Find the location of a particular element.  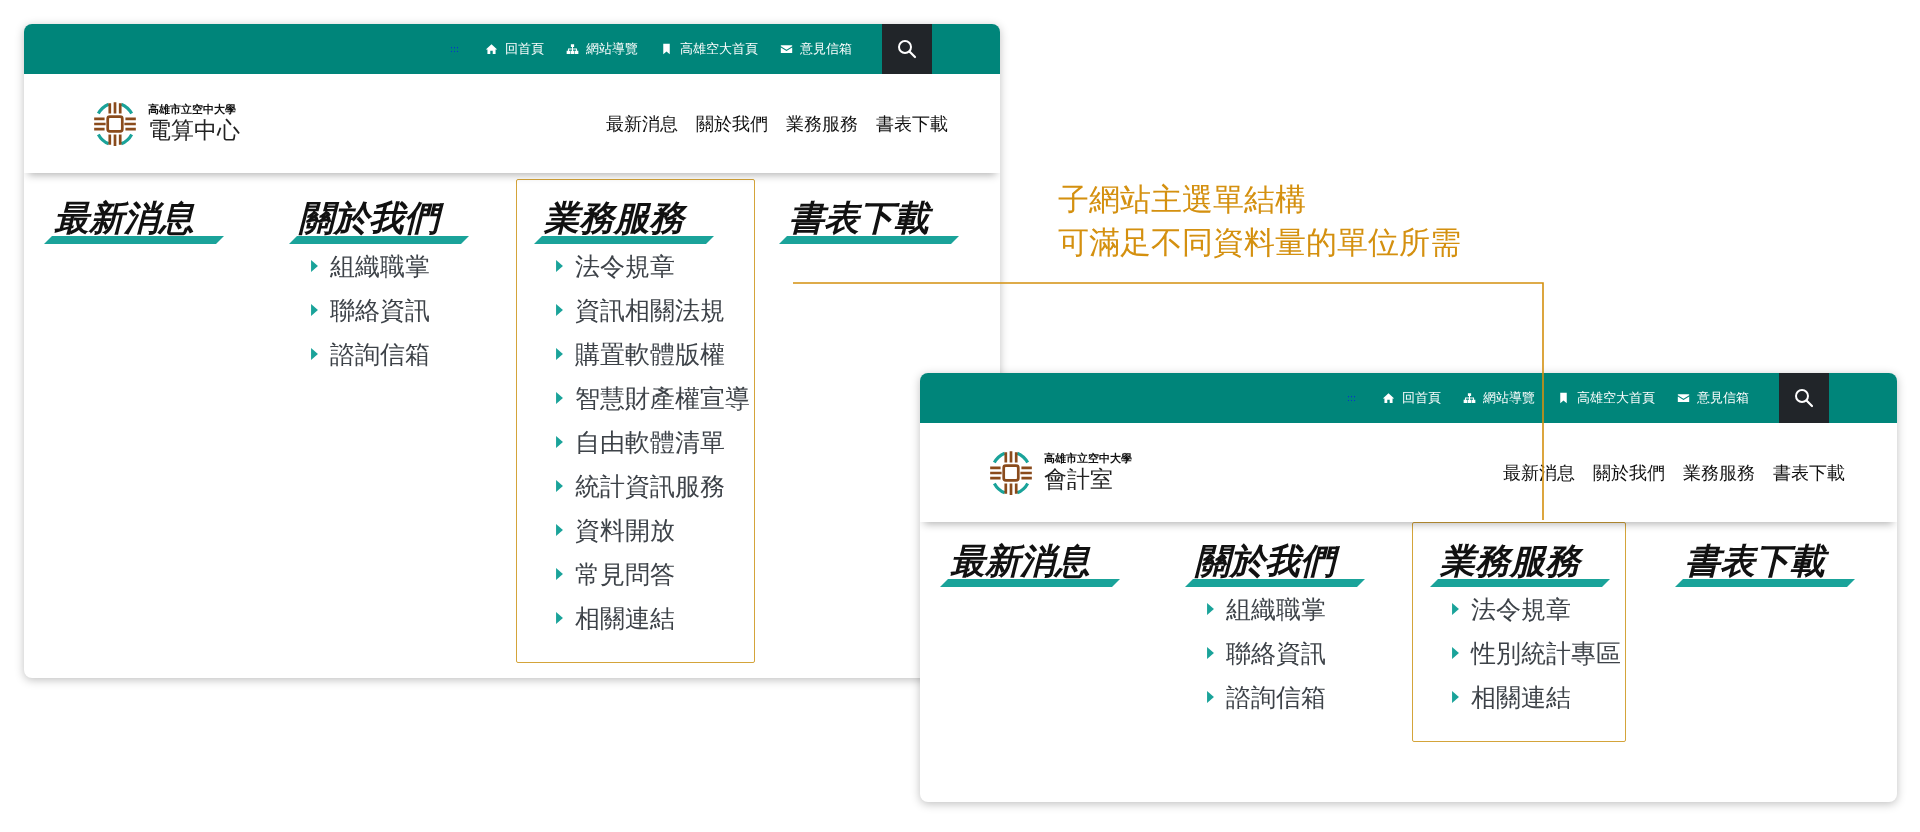

menu-item: 資訊相關法規 is located at coordinates (650, 310).